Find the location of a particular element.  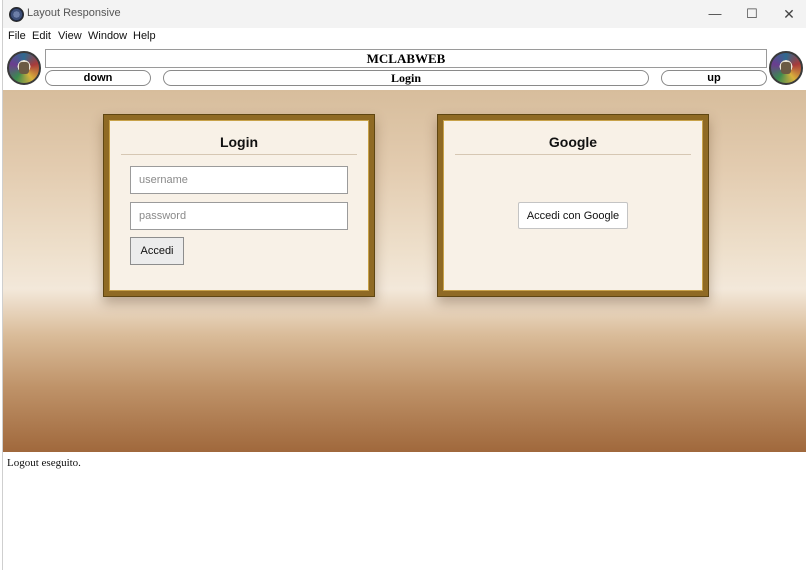

up-button: up is located at coordinates (714, 78).